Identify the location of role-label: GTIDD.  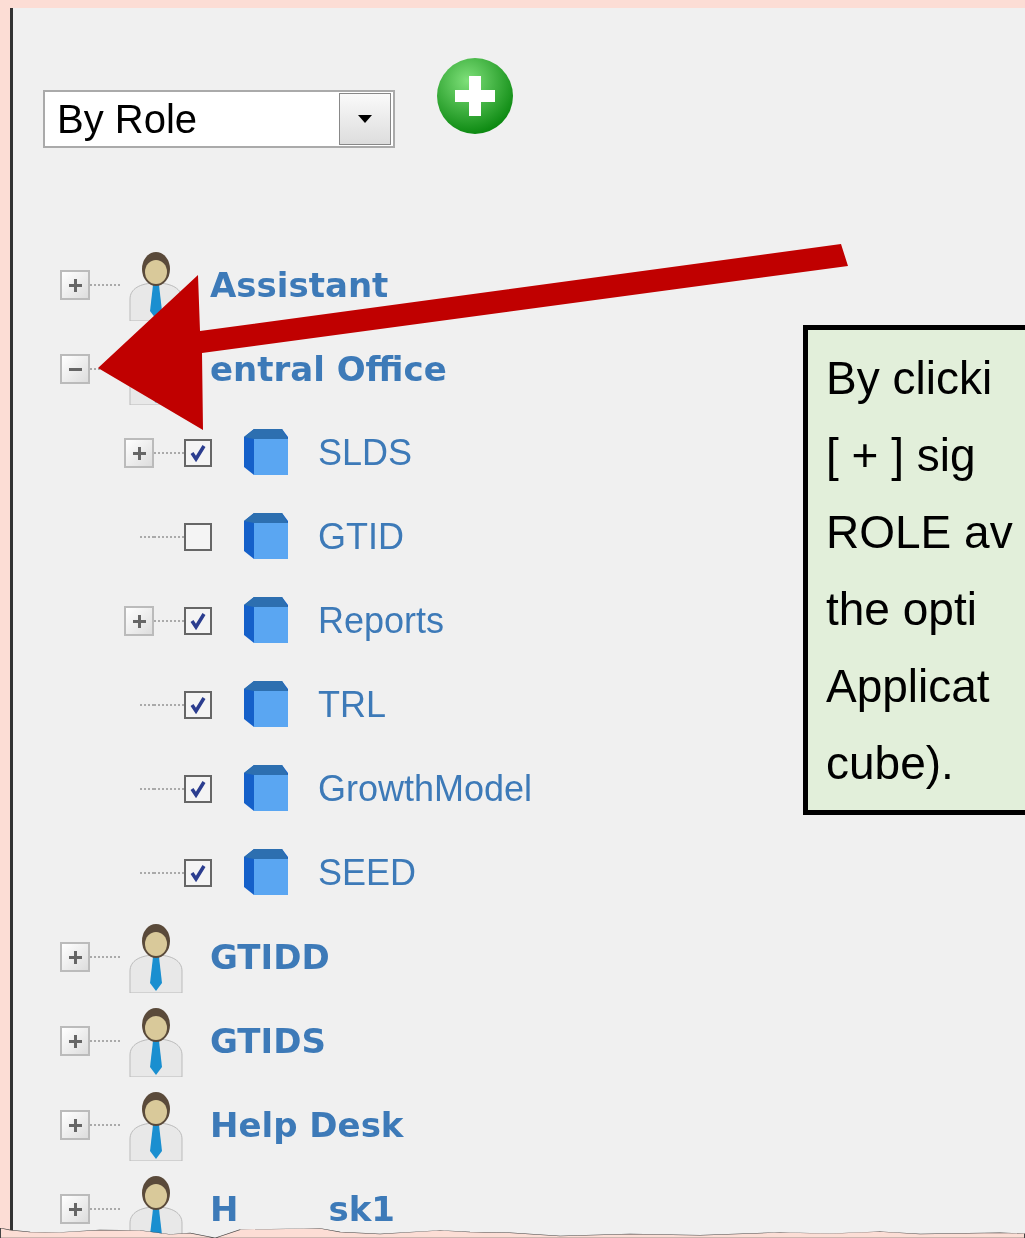
(270, 957).